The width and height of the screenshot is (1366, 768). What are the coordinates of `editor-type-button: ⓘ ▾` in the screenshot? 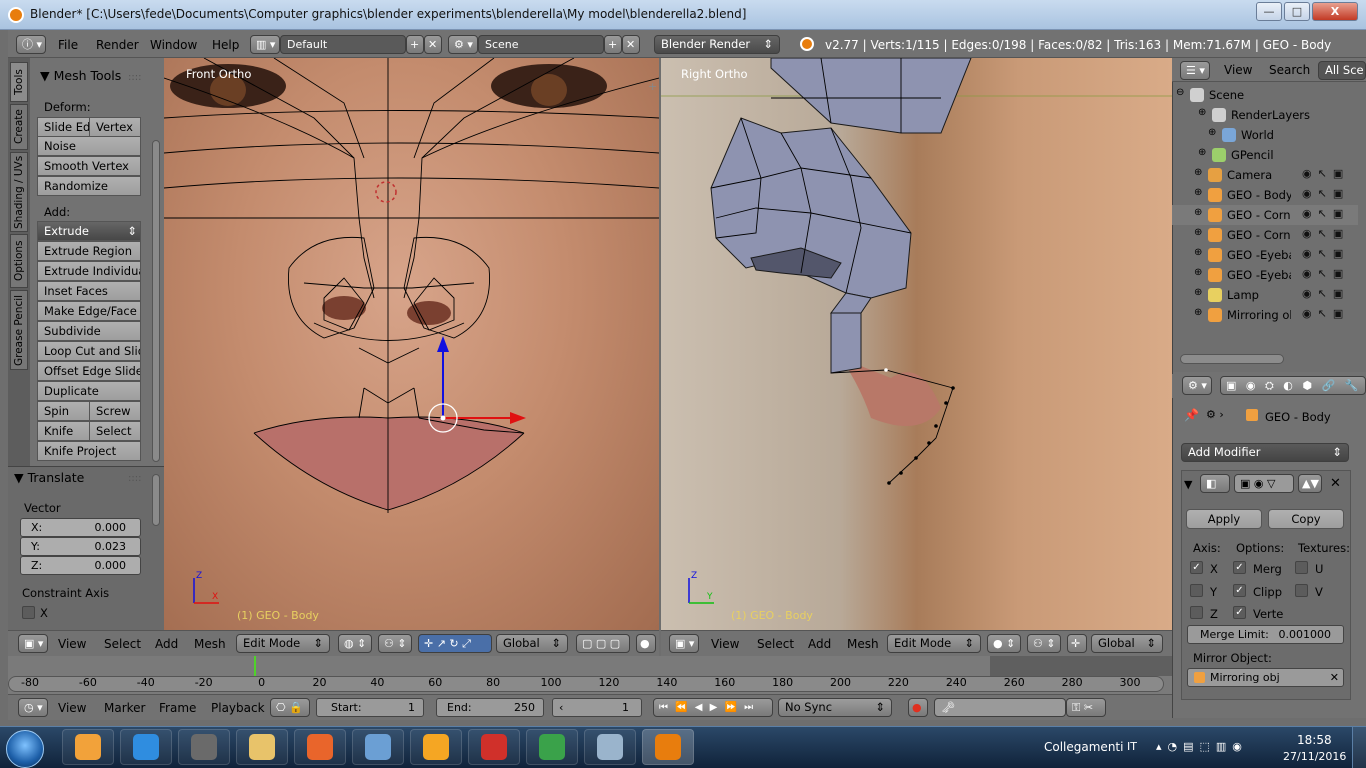 It's located at (31, 44).